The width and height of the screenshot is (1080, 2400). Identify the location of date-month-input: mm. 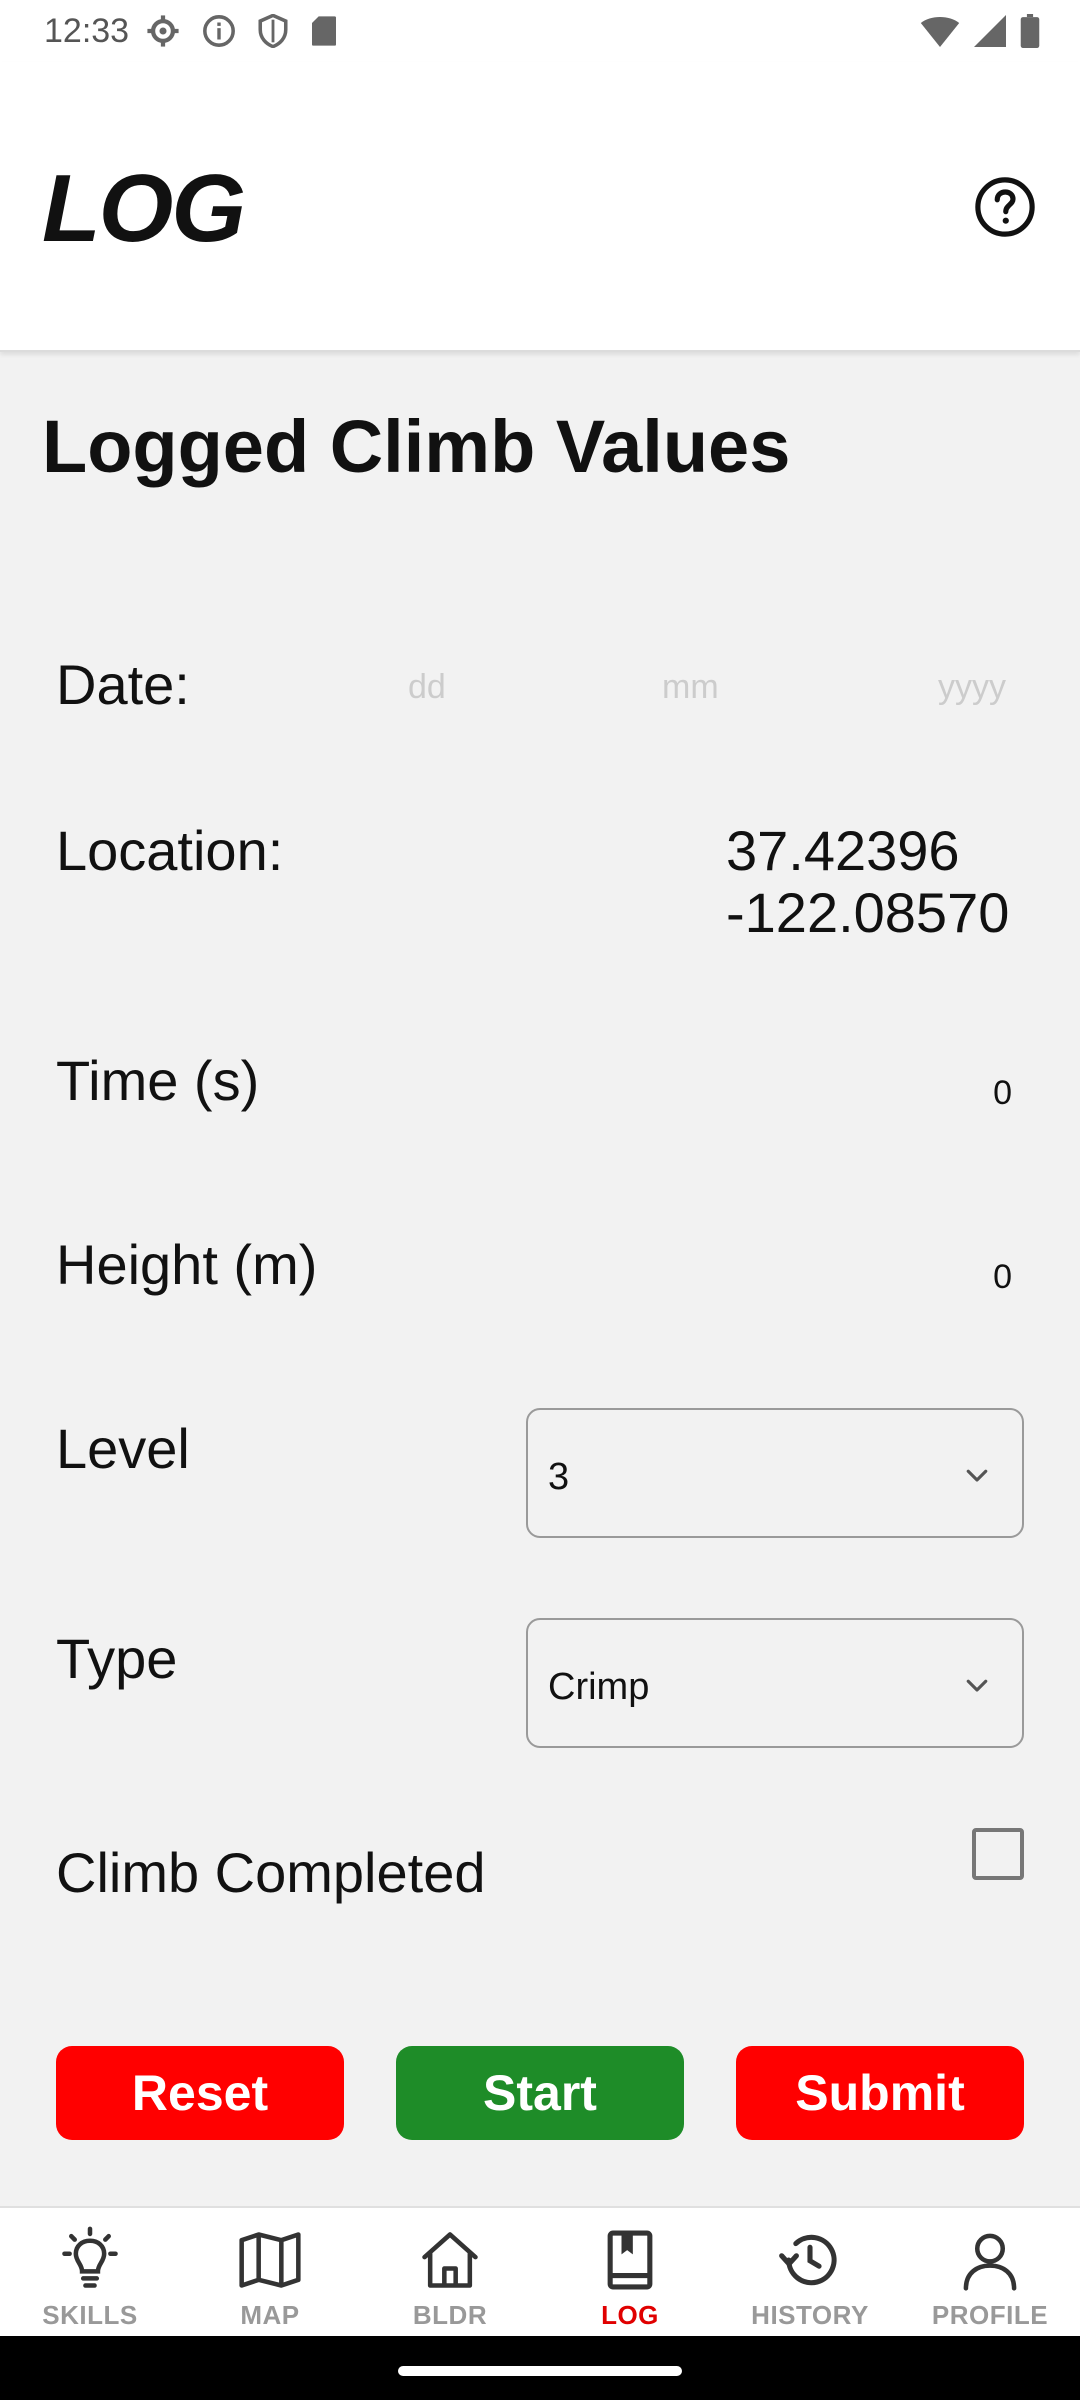
(690, 687).